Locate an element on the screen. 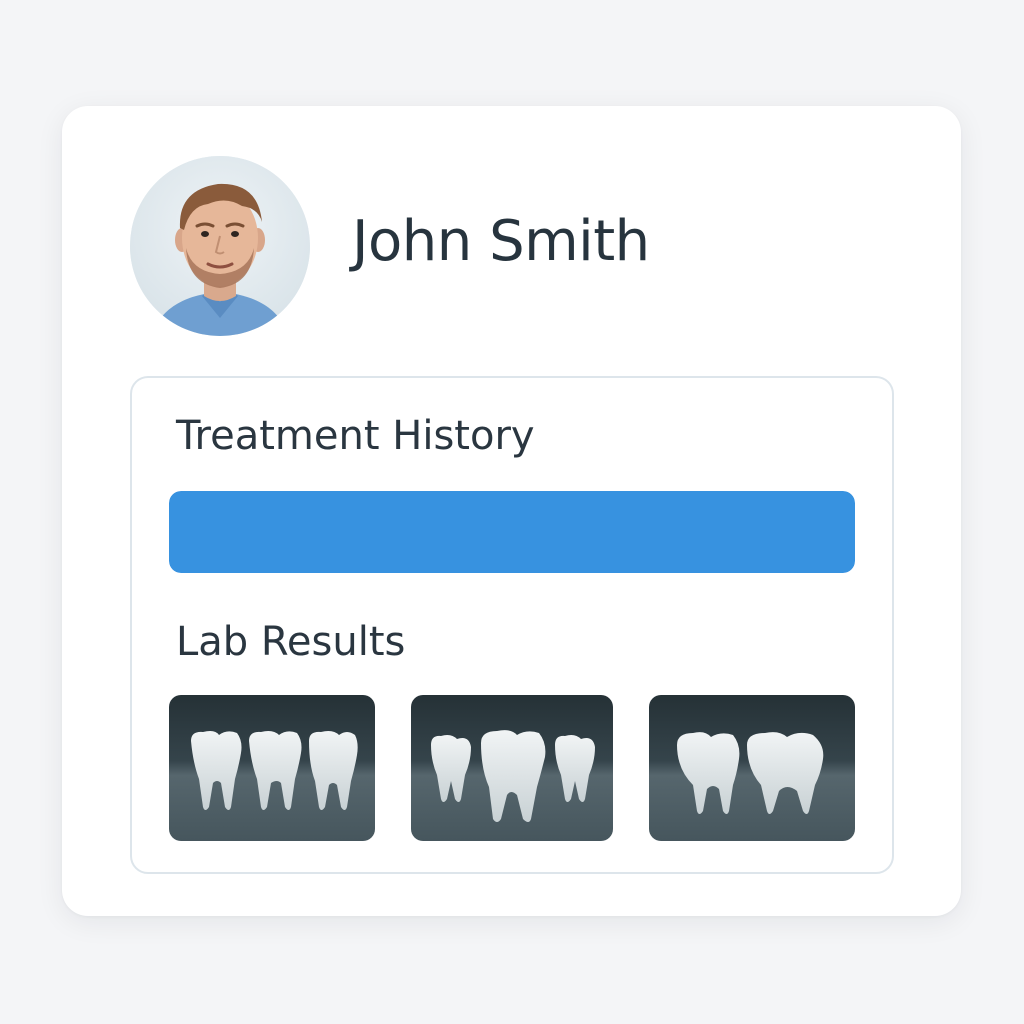 This screenshot has width=1024, height=1024. xray-three-molars-icon is located at coordinates (272, 768).